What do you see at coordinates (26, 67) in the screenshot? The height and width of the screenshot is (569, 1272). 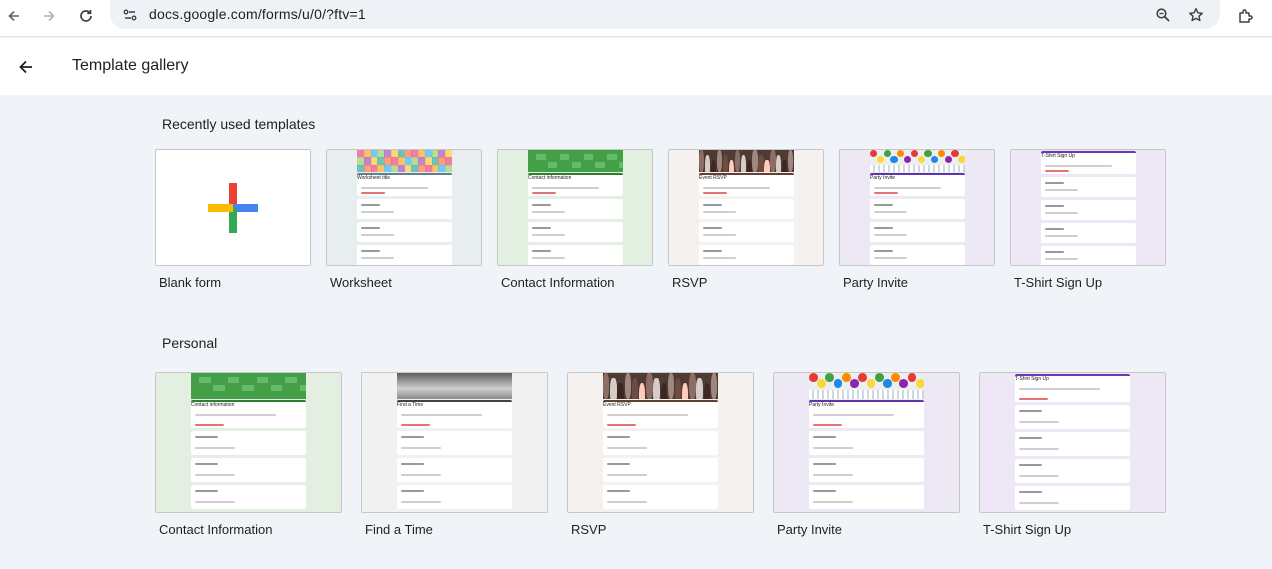 I see `arrow-left-icon` at bounding box center [26, 67].